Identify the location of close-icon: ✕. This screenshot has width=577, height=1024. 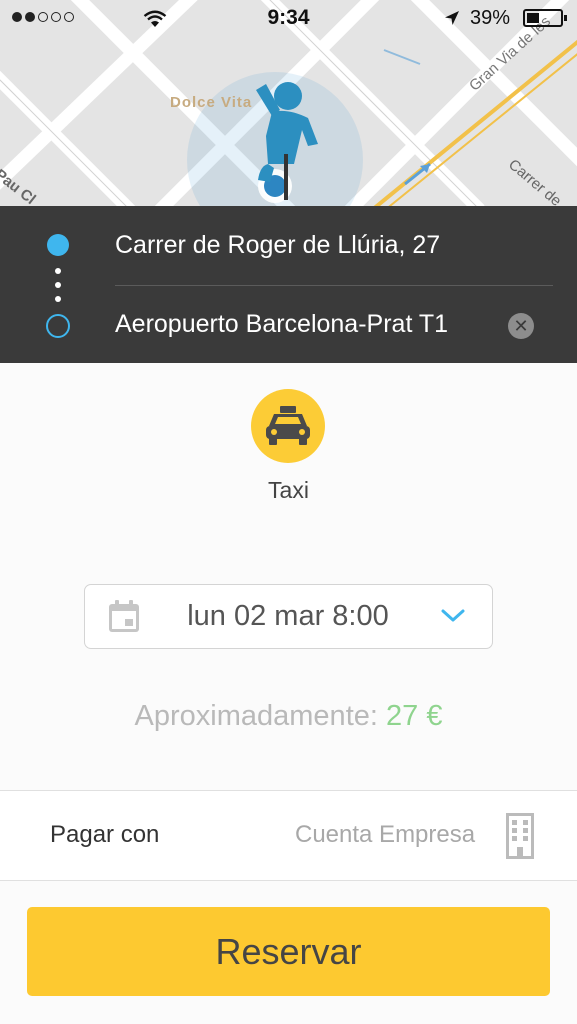
(521, 326).